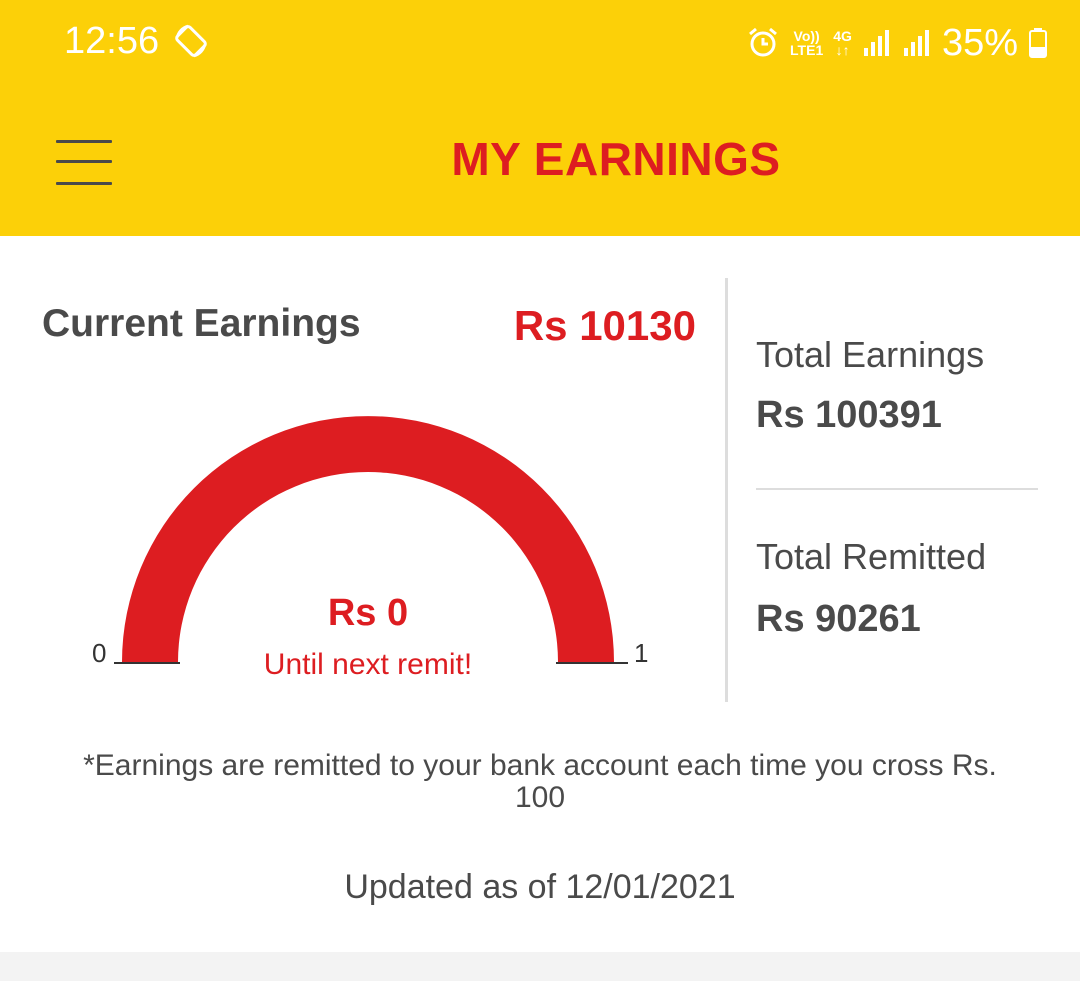 The image size is (1080, 981). What do you see at coordinates (201, 323) in the screenshot?
I see `current-earnings-label: Current Earnings` at bounding box center [201, 323].